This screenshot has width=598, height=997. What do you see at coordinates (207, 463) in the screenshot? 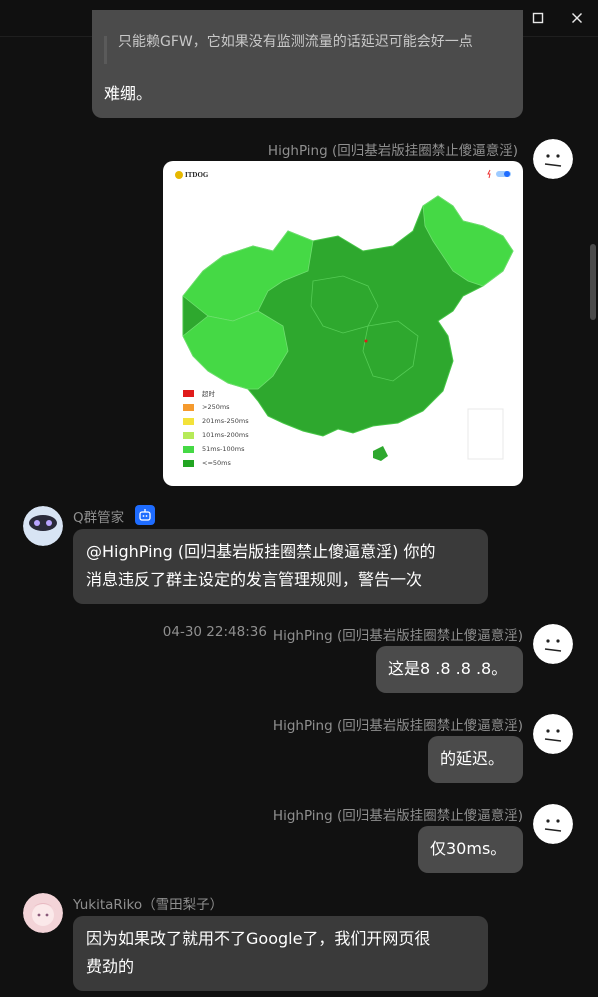
I see `legend-item: <=50ms` at bounding box center [207, 463].